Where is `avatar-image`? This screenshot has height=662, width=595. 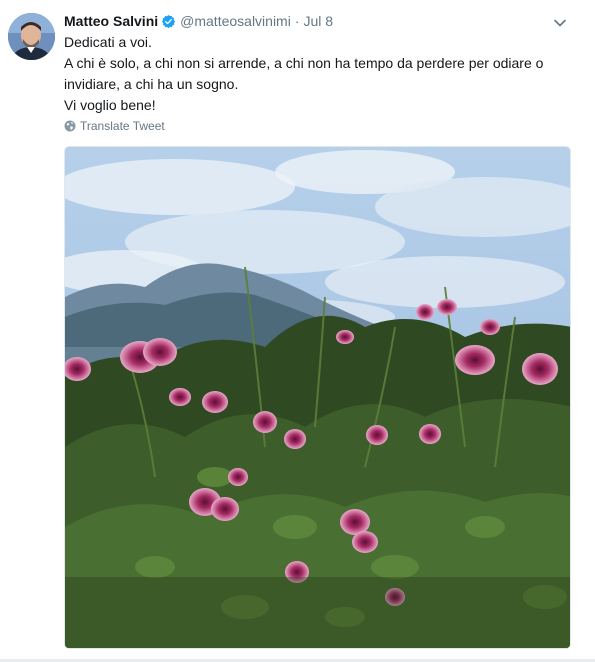 avatar-image is located at coordinates (31, 36).